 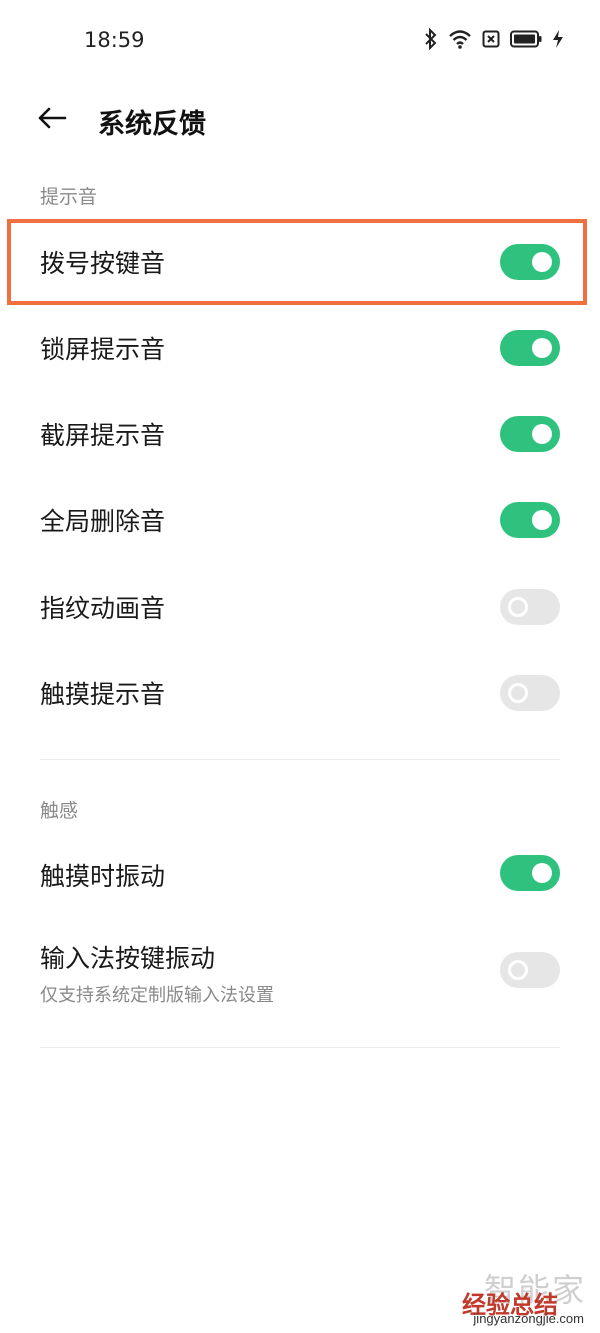 I want to click on setting-label: 拨号按键音, so click(x=103, y=263).